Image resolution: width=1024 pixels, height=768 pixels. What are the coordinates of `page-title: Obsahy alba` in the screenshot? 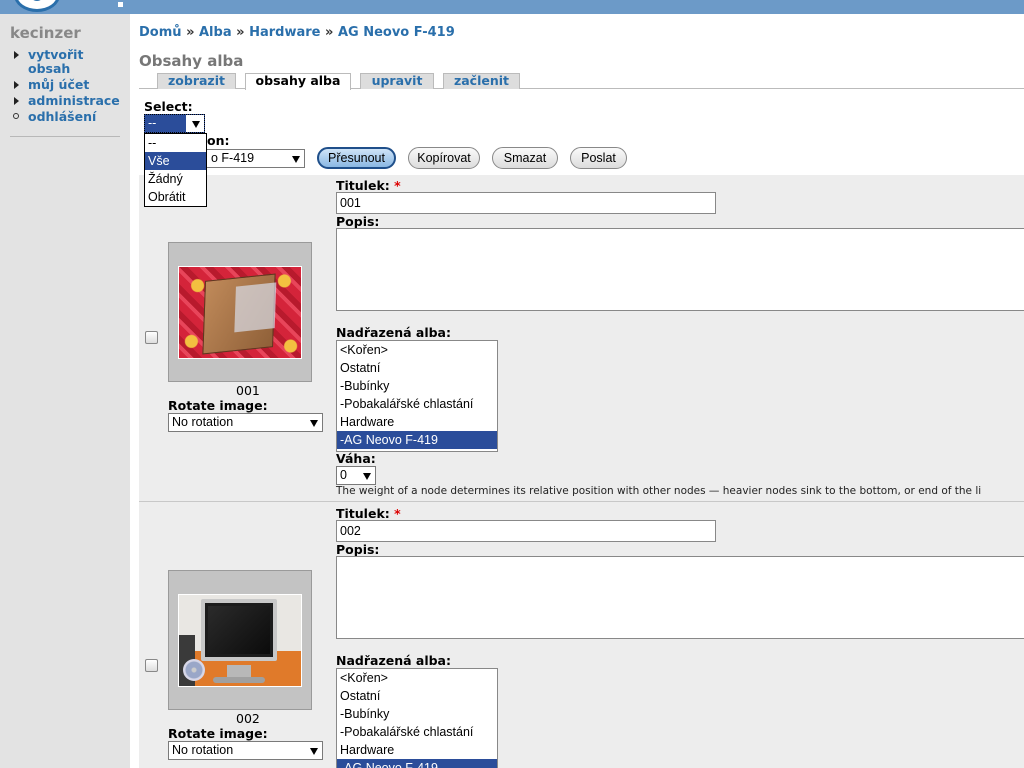 It's located at (191, 61).